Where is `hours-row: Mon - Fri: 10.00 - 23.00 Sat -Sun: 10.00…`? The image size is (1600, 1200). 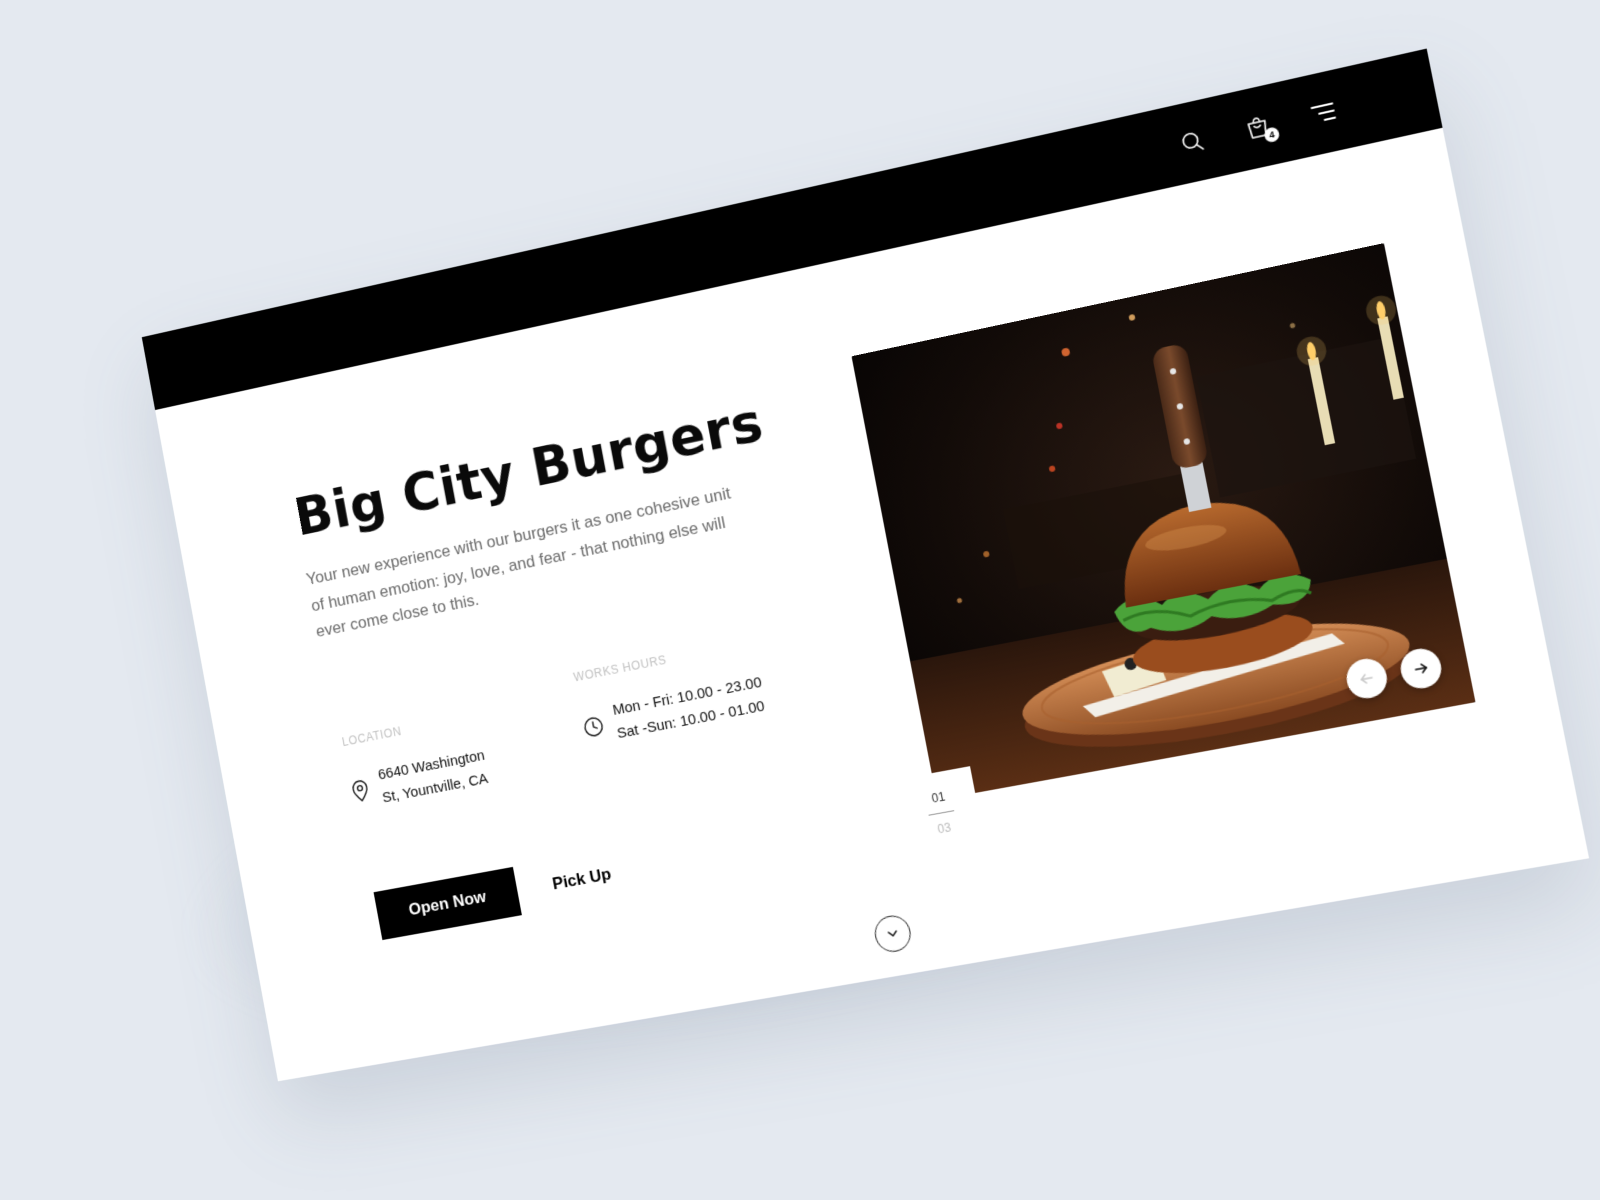 hours-row: Mon - Fri: 10.00 - 23.00 Sat -Sun: 10.00… is located at coordinates (673, 711).